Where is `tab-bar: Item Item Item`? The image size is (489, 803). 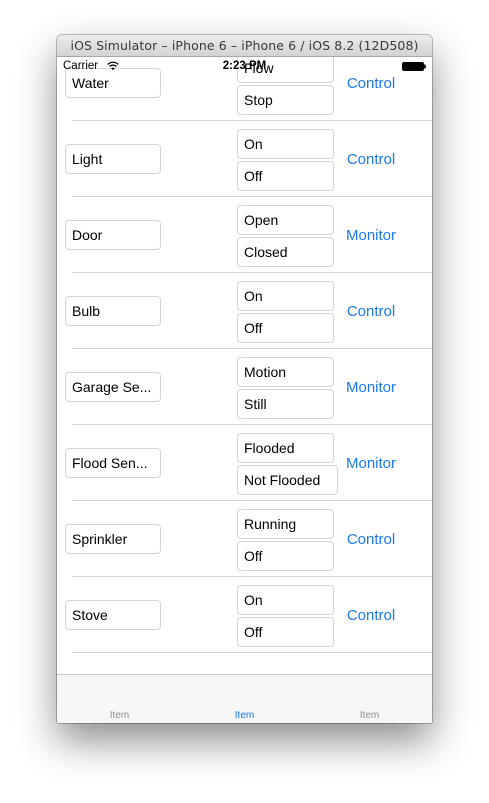
tab-bar: Item Item Item is located at coordinates (244, 698).